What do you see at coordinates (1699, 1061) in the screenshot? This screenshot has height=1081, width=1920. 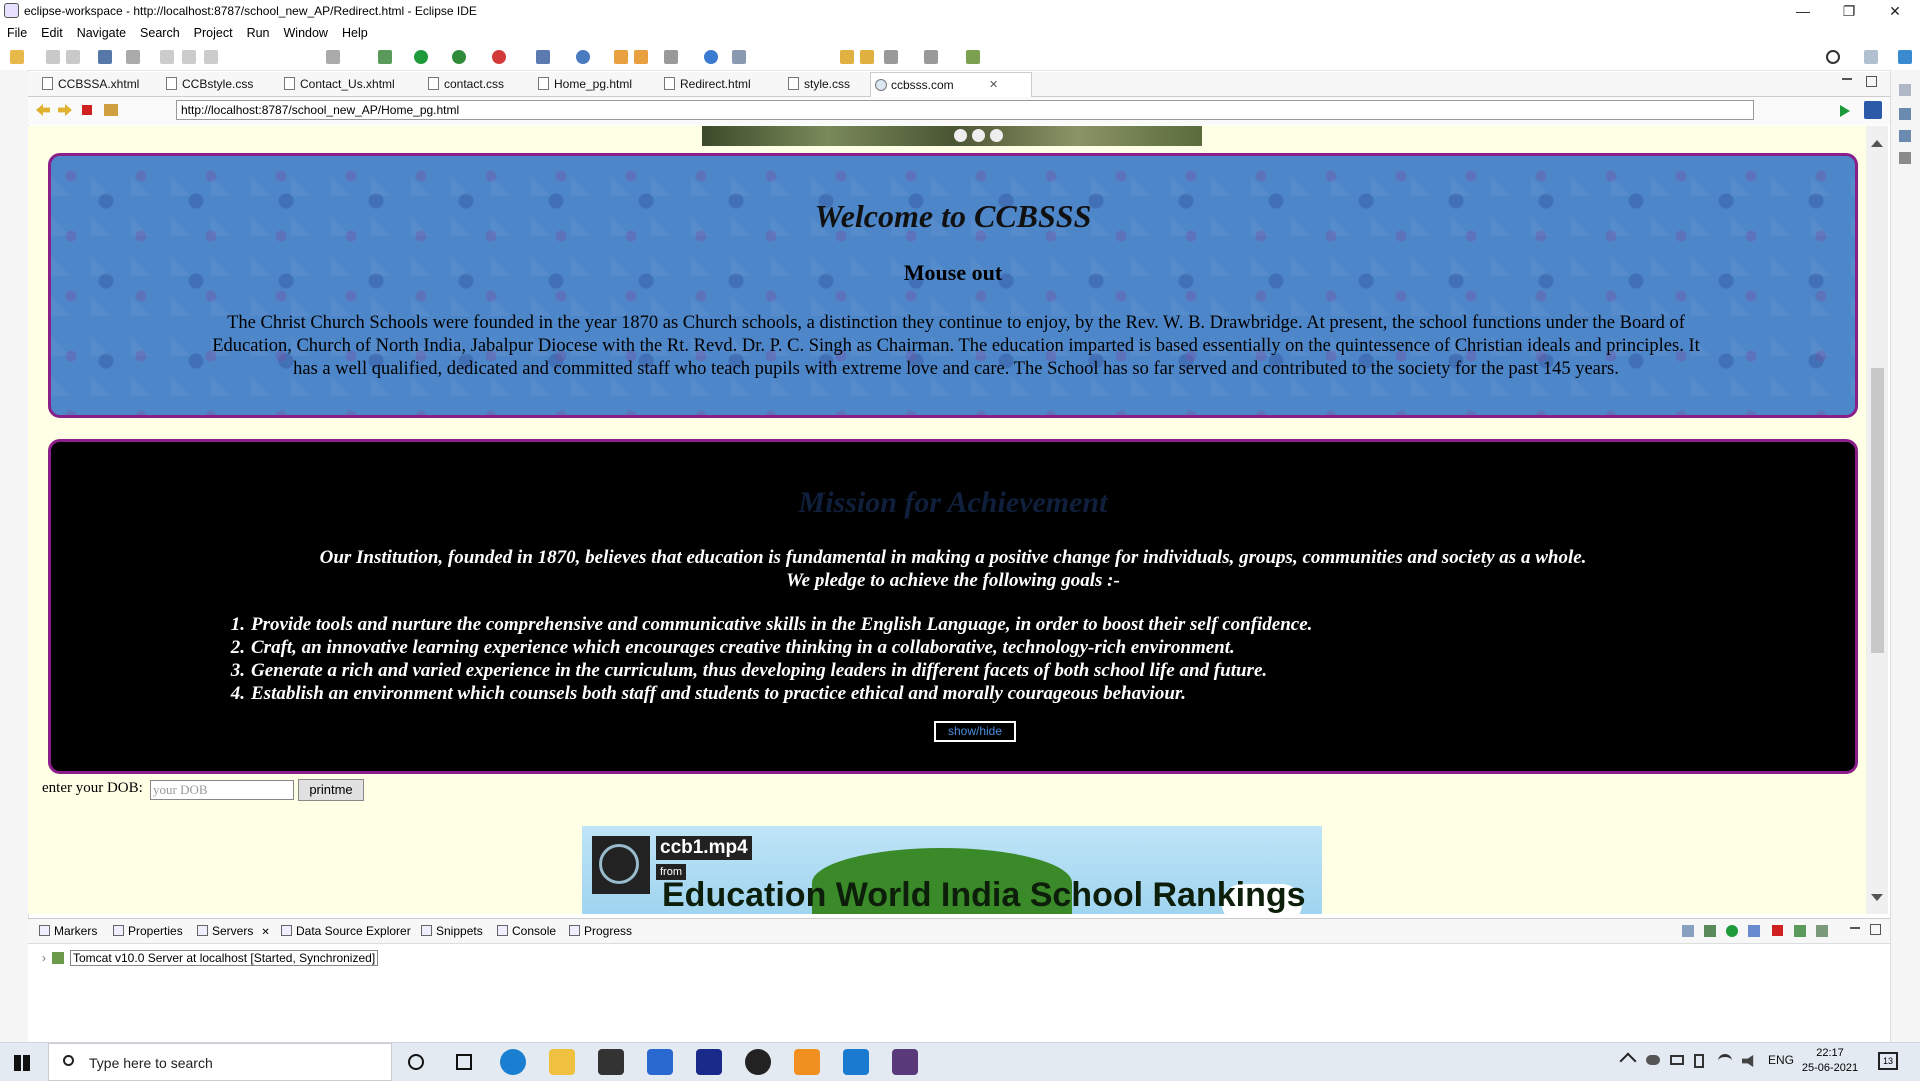 I see `device-icon` at bounding box center [1699, 1061].